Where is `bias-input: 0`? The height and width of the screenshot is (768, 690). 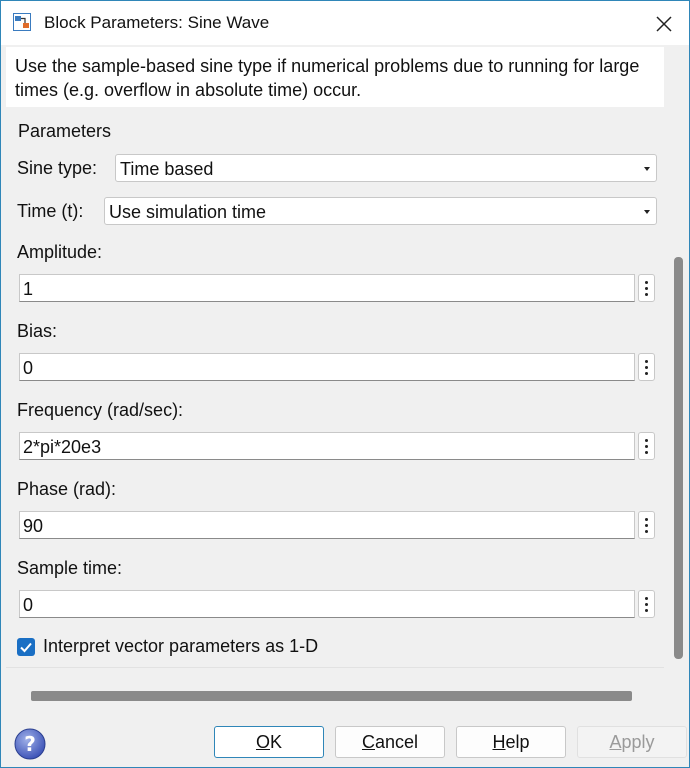
bias-input: 0 is located at coordinates (327, 367).